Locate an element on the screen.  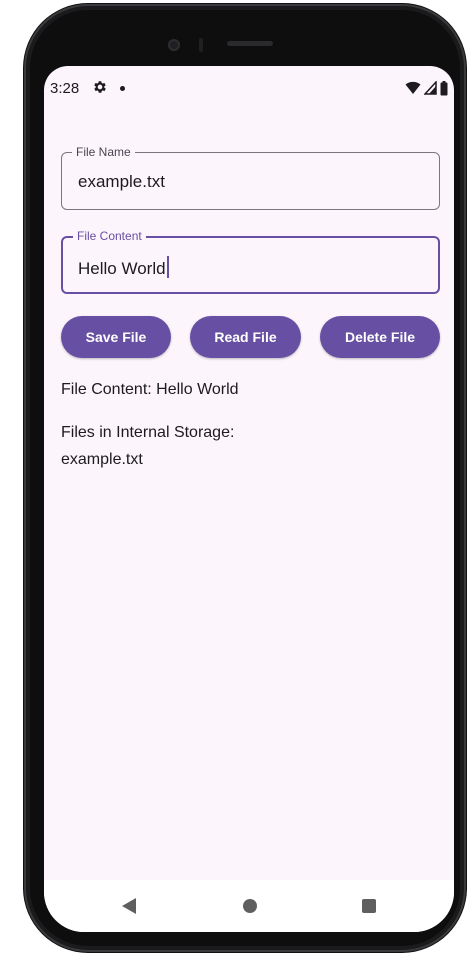
navigation-bar is located at coordinates (249, 906).